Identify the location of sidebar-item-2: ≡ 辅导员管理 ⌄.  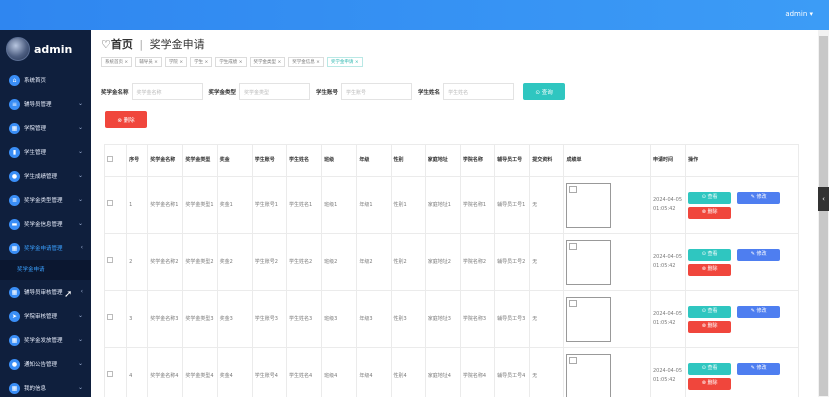
(45, 104).